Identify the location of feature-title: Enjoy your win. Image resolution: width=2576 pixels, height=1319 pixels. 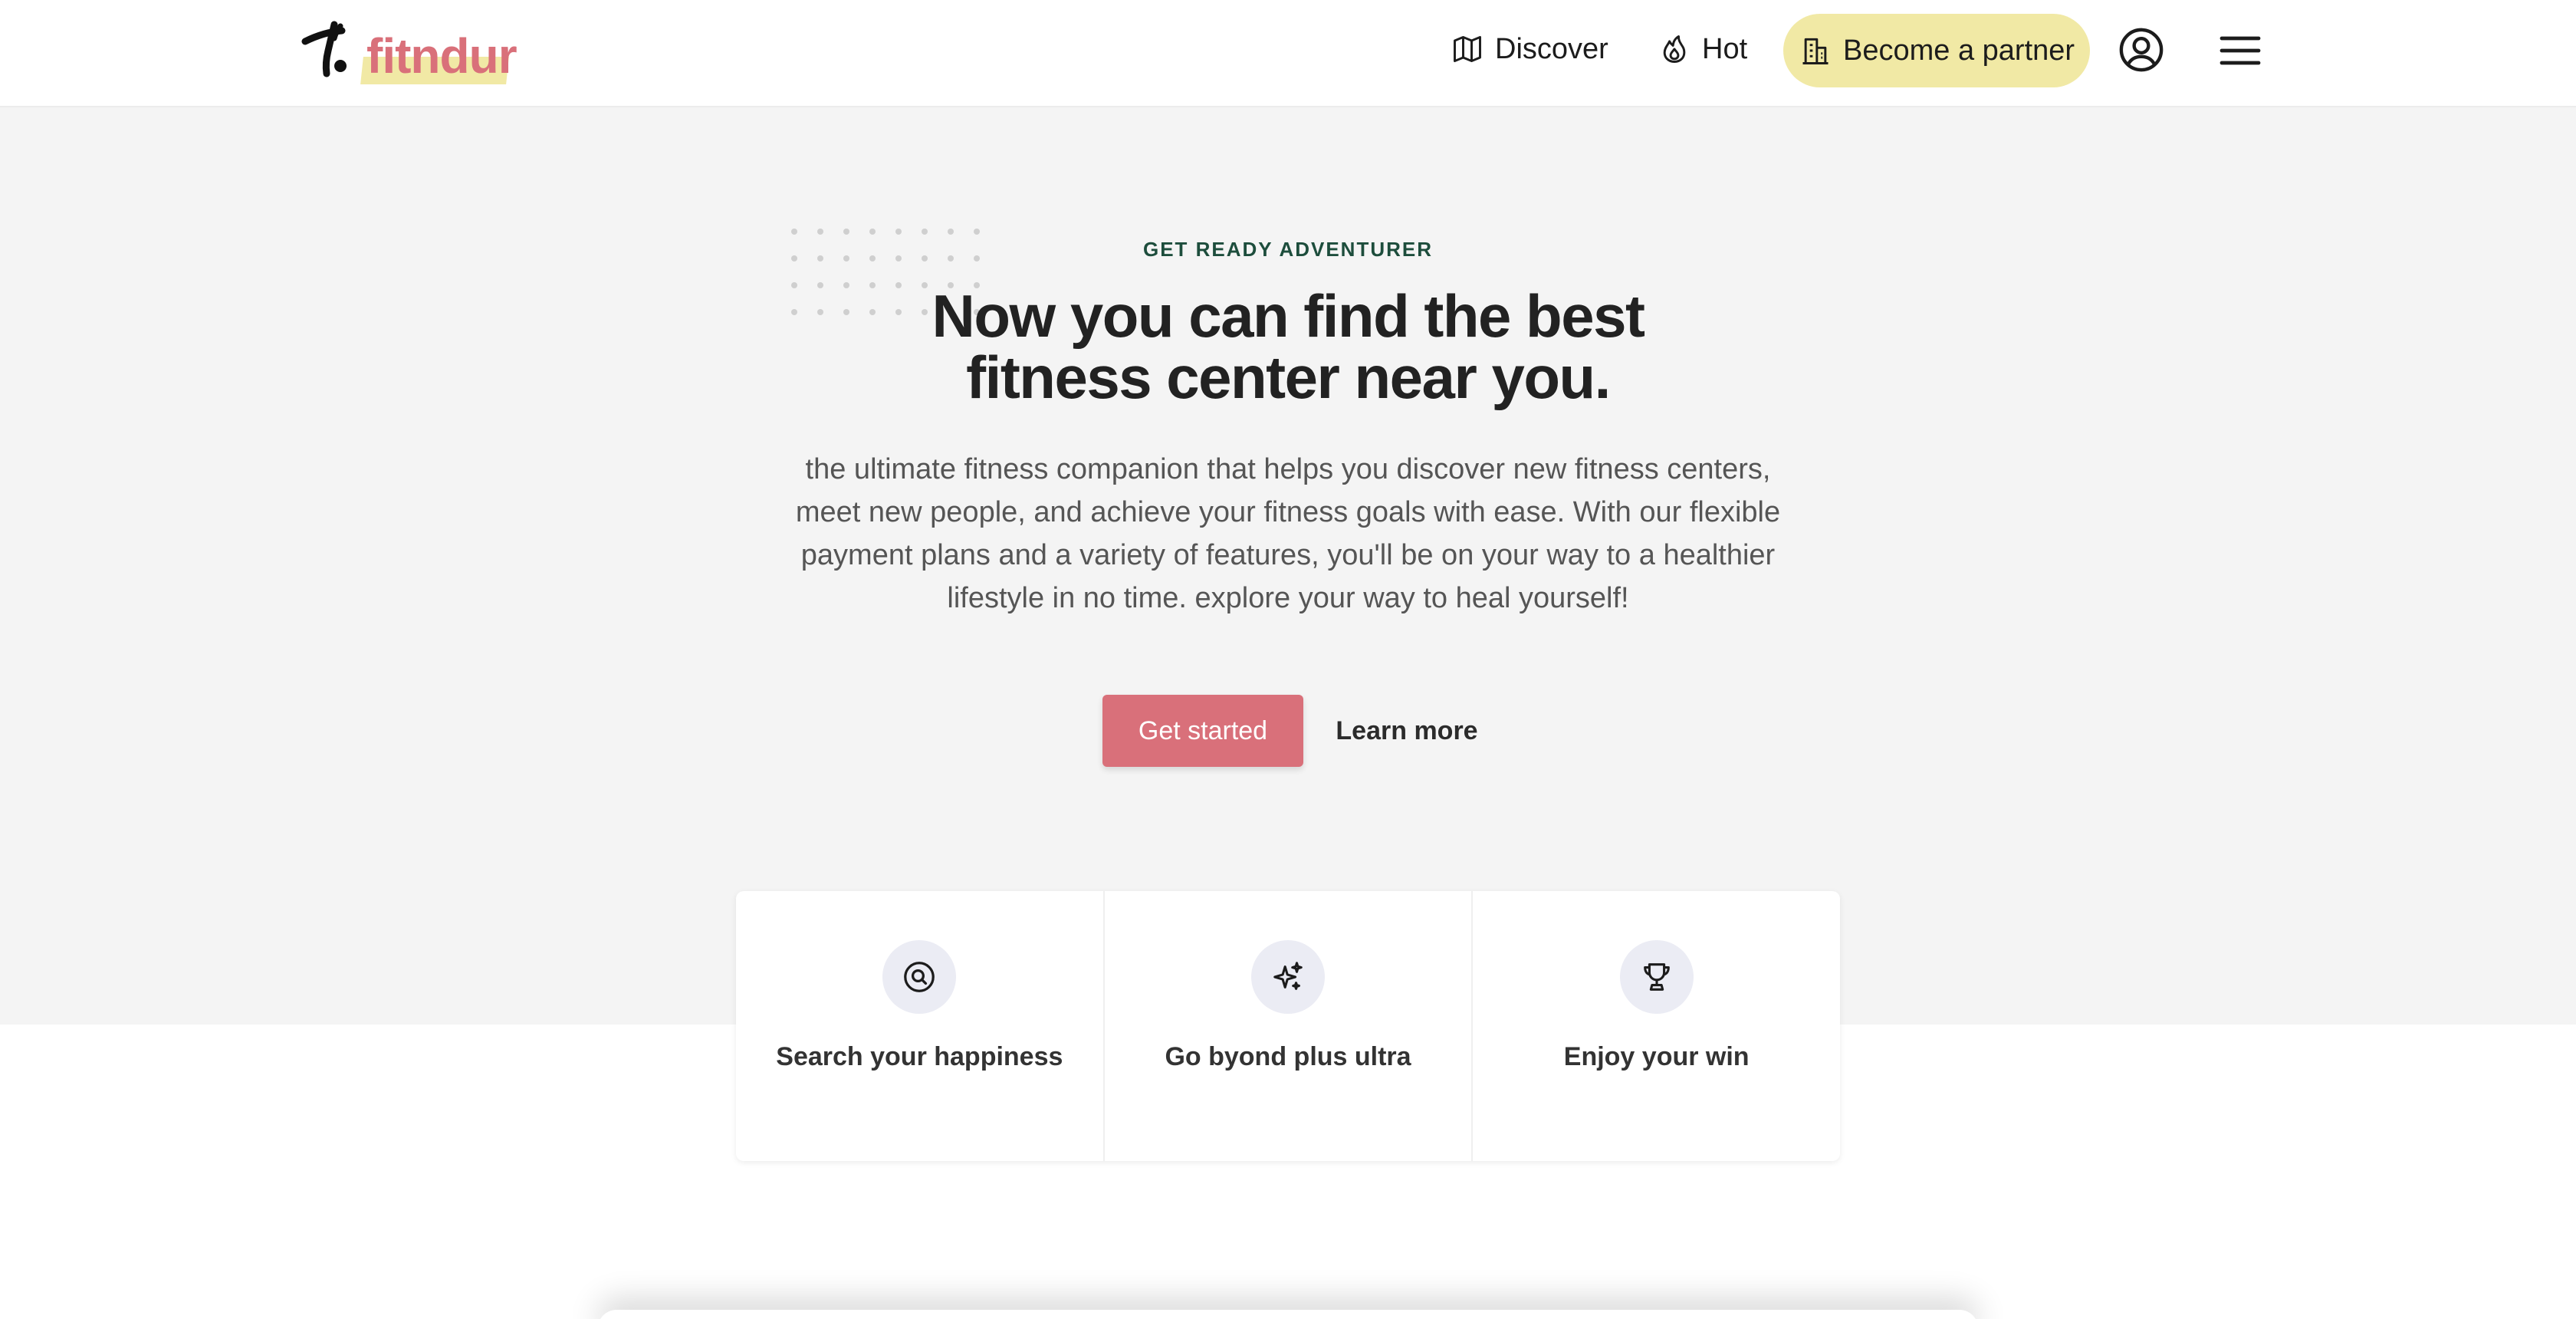
(1657, 1056).